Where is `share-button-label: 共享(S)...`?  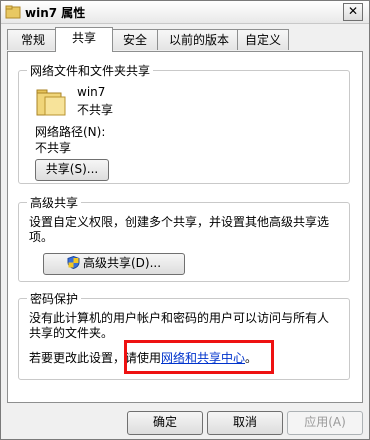
share-button-label: 共享(S)... is located at coordinates (72, 169).